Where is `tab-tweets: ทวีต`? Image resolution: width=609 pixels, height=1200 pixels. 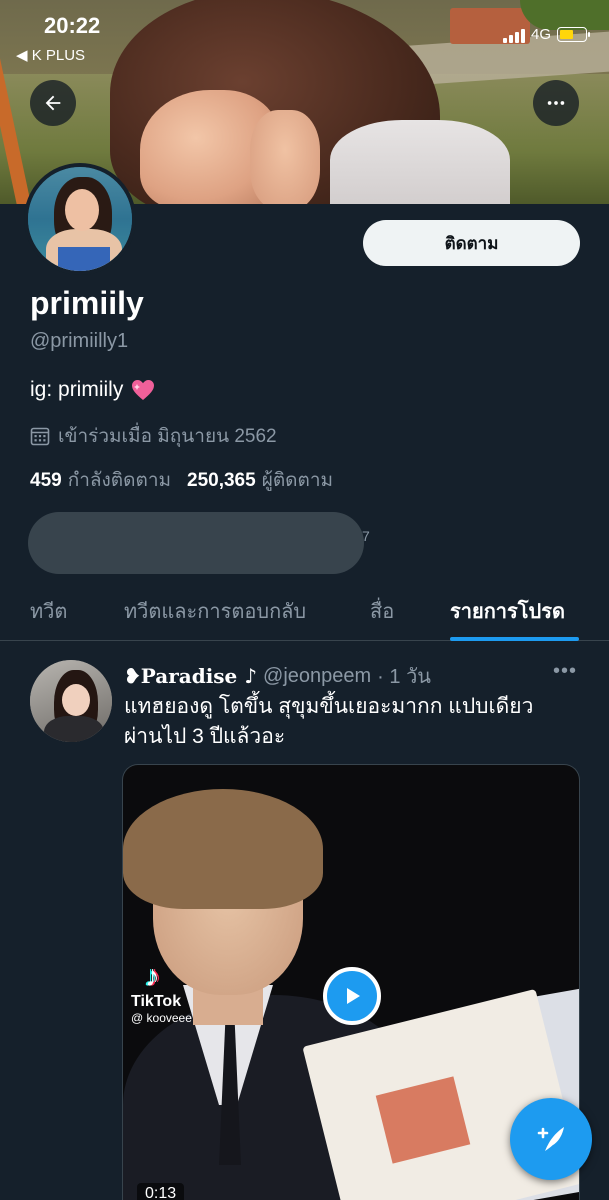 tab-tweets: ทวีต is located at coordinates (48, 611).